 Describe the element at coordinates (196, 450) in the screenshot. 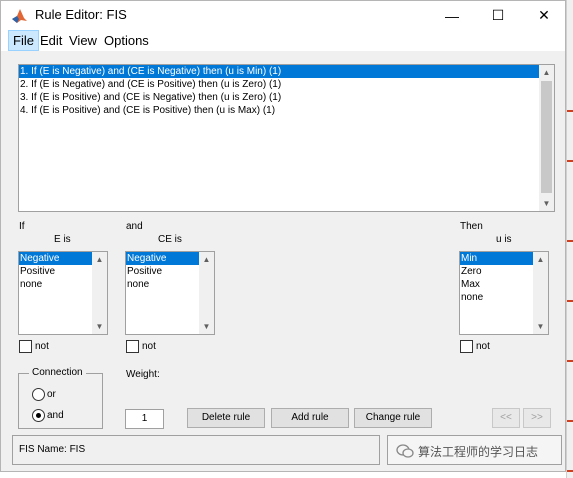

I see `fis-name-status: FIS Name: FIS` at that location.